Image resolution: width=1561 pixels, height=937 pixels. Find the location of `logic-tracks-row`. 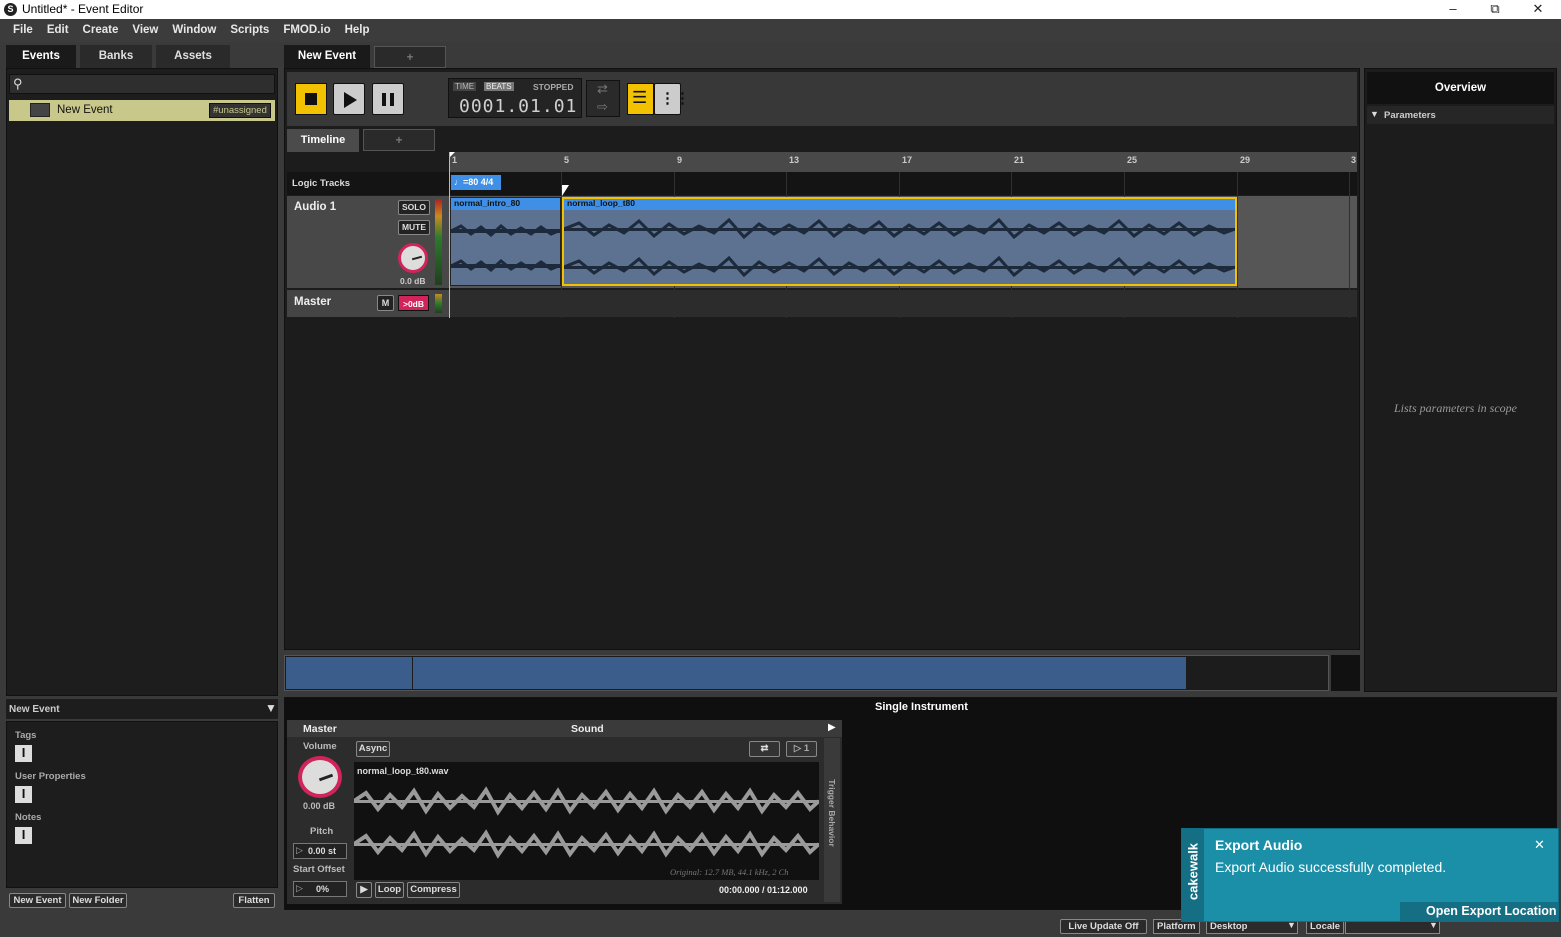

logic-tracks-row is located at coordinates (822, 183).